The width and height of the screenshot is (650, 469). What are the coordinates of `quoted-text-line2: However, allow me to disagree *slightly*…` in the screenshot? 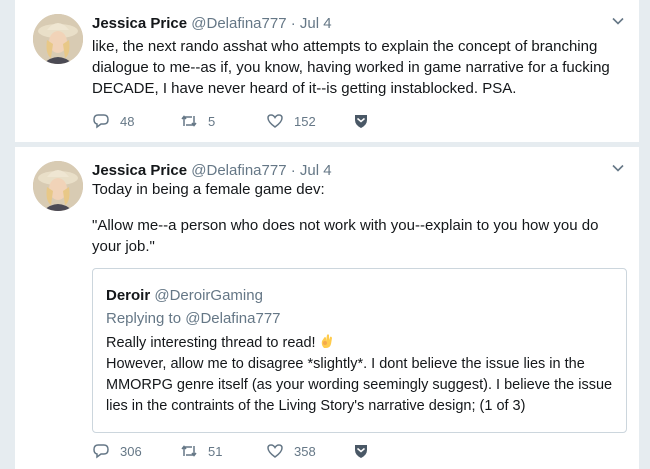 It's located at (359, 385).